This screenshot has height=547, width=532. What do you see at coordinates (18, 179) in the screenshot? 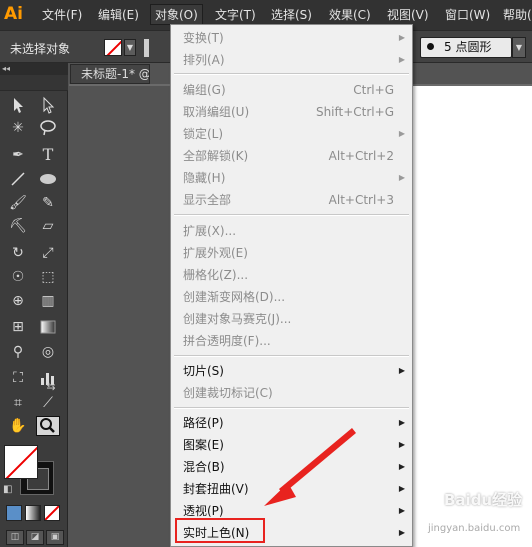
I see `line-tool-icon` at bounding box center [18, 179].